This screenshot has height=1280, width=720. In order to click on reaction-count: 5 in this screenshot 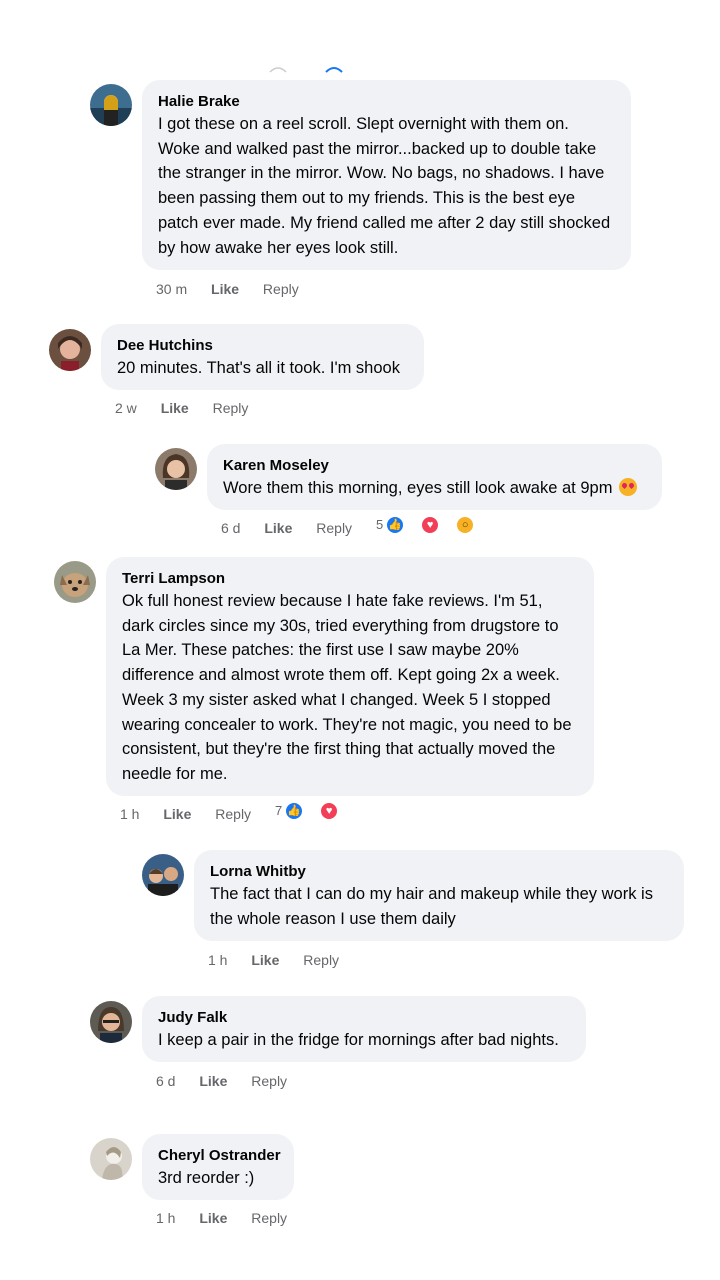, I will do `click(379, 524)`.